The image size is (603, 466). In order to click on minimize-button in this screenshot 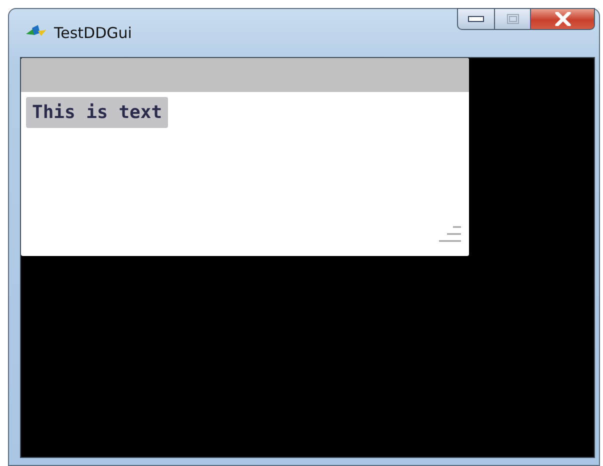, I will do `click(476, 19)`.